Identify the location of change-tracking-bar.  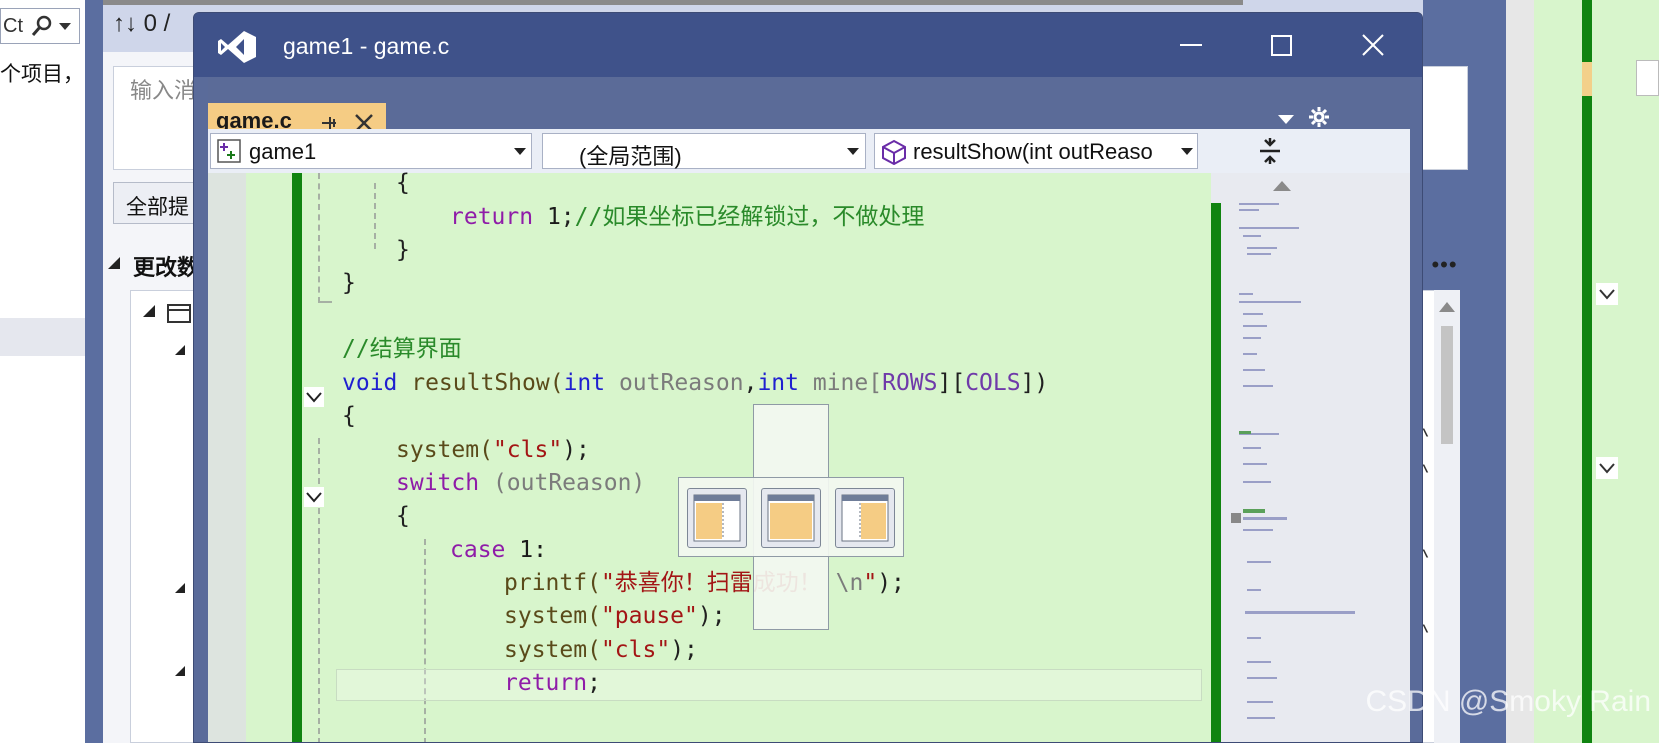
(297, 457).